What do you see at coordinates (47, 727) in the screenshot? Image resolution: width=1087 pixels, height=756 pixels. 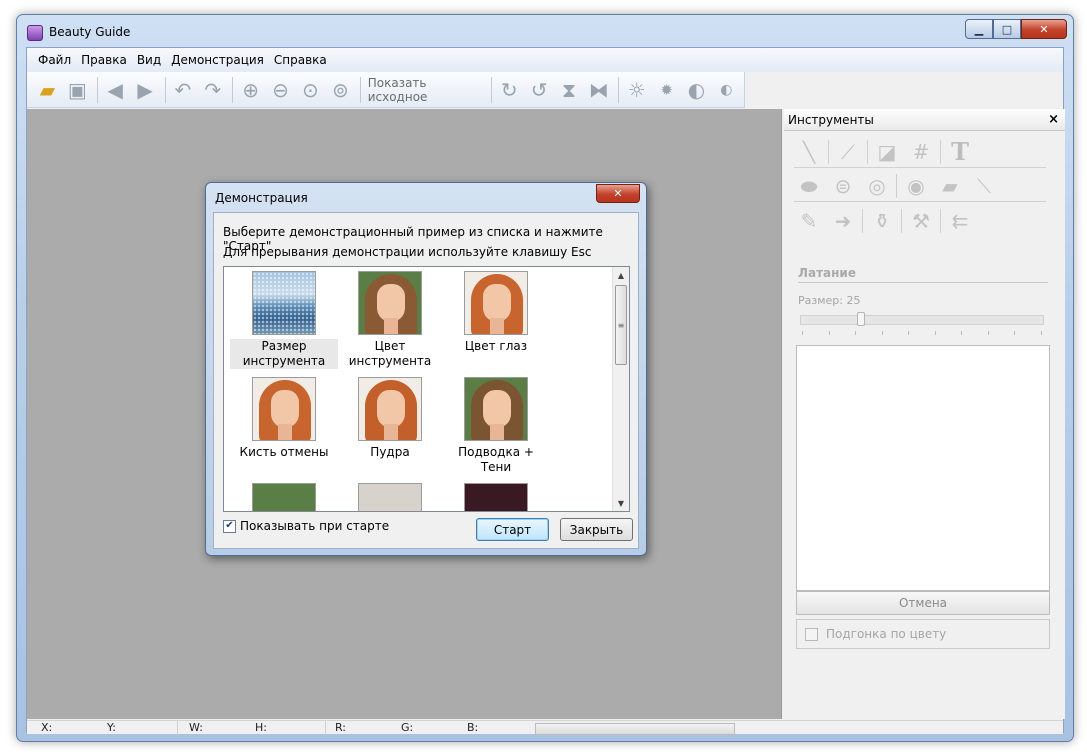 I see `status-x: X:` at bounding box center [47, 727].